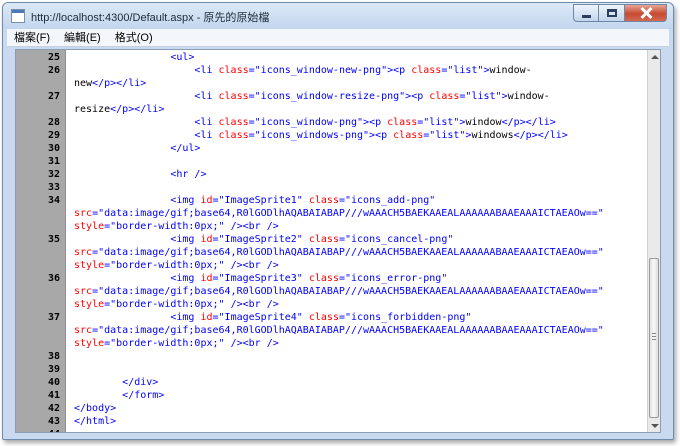 Image resolution: width=680 pixels, height=446 pixels. I want to click on code-line: 44, so click(332, 430).